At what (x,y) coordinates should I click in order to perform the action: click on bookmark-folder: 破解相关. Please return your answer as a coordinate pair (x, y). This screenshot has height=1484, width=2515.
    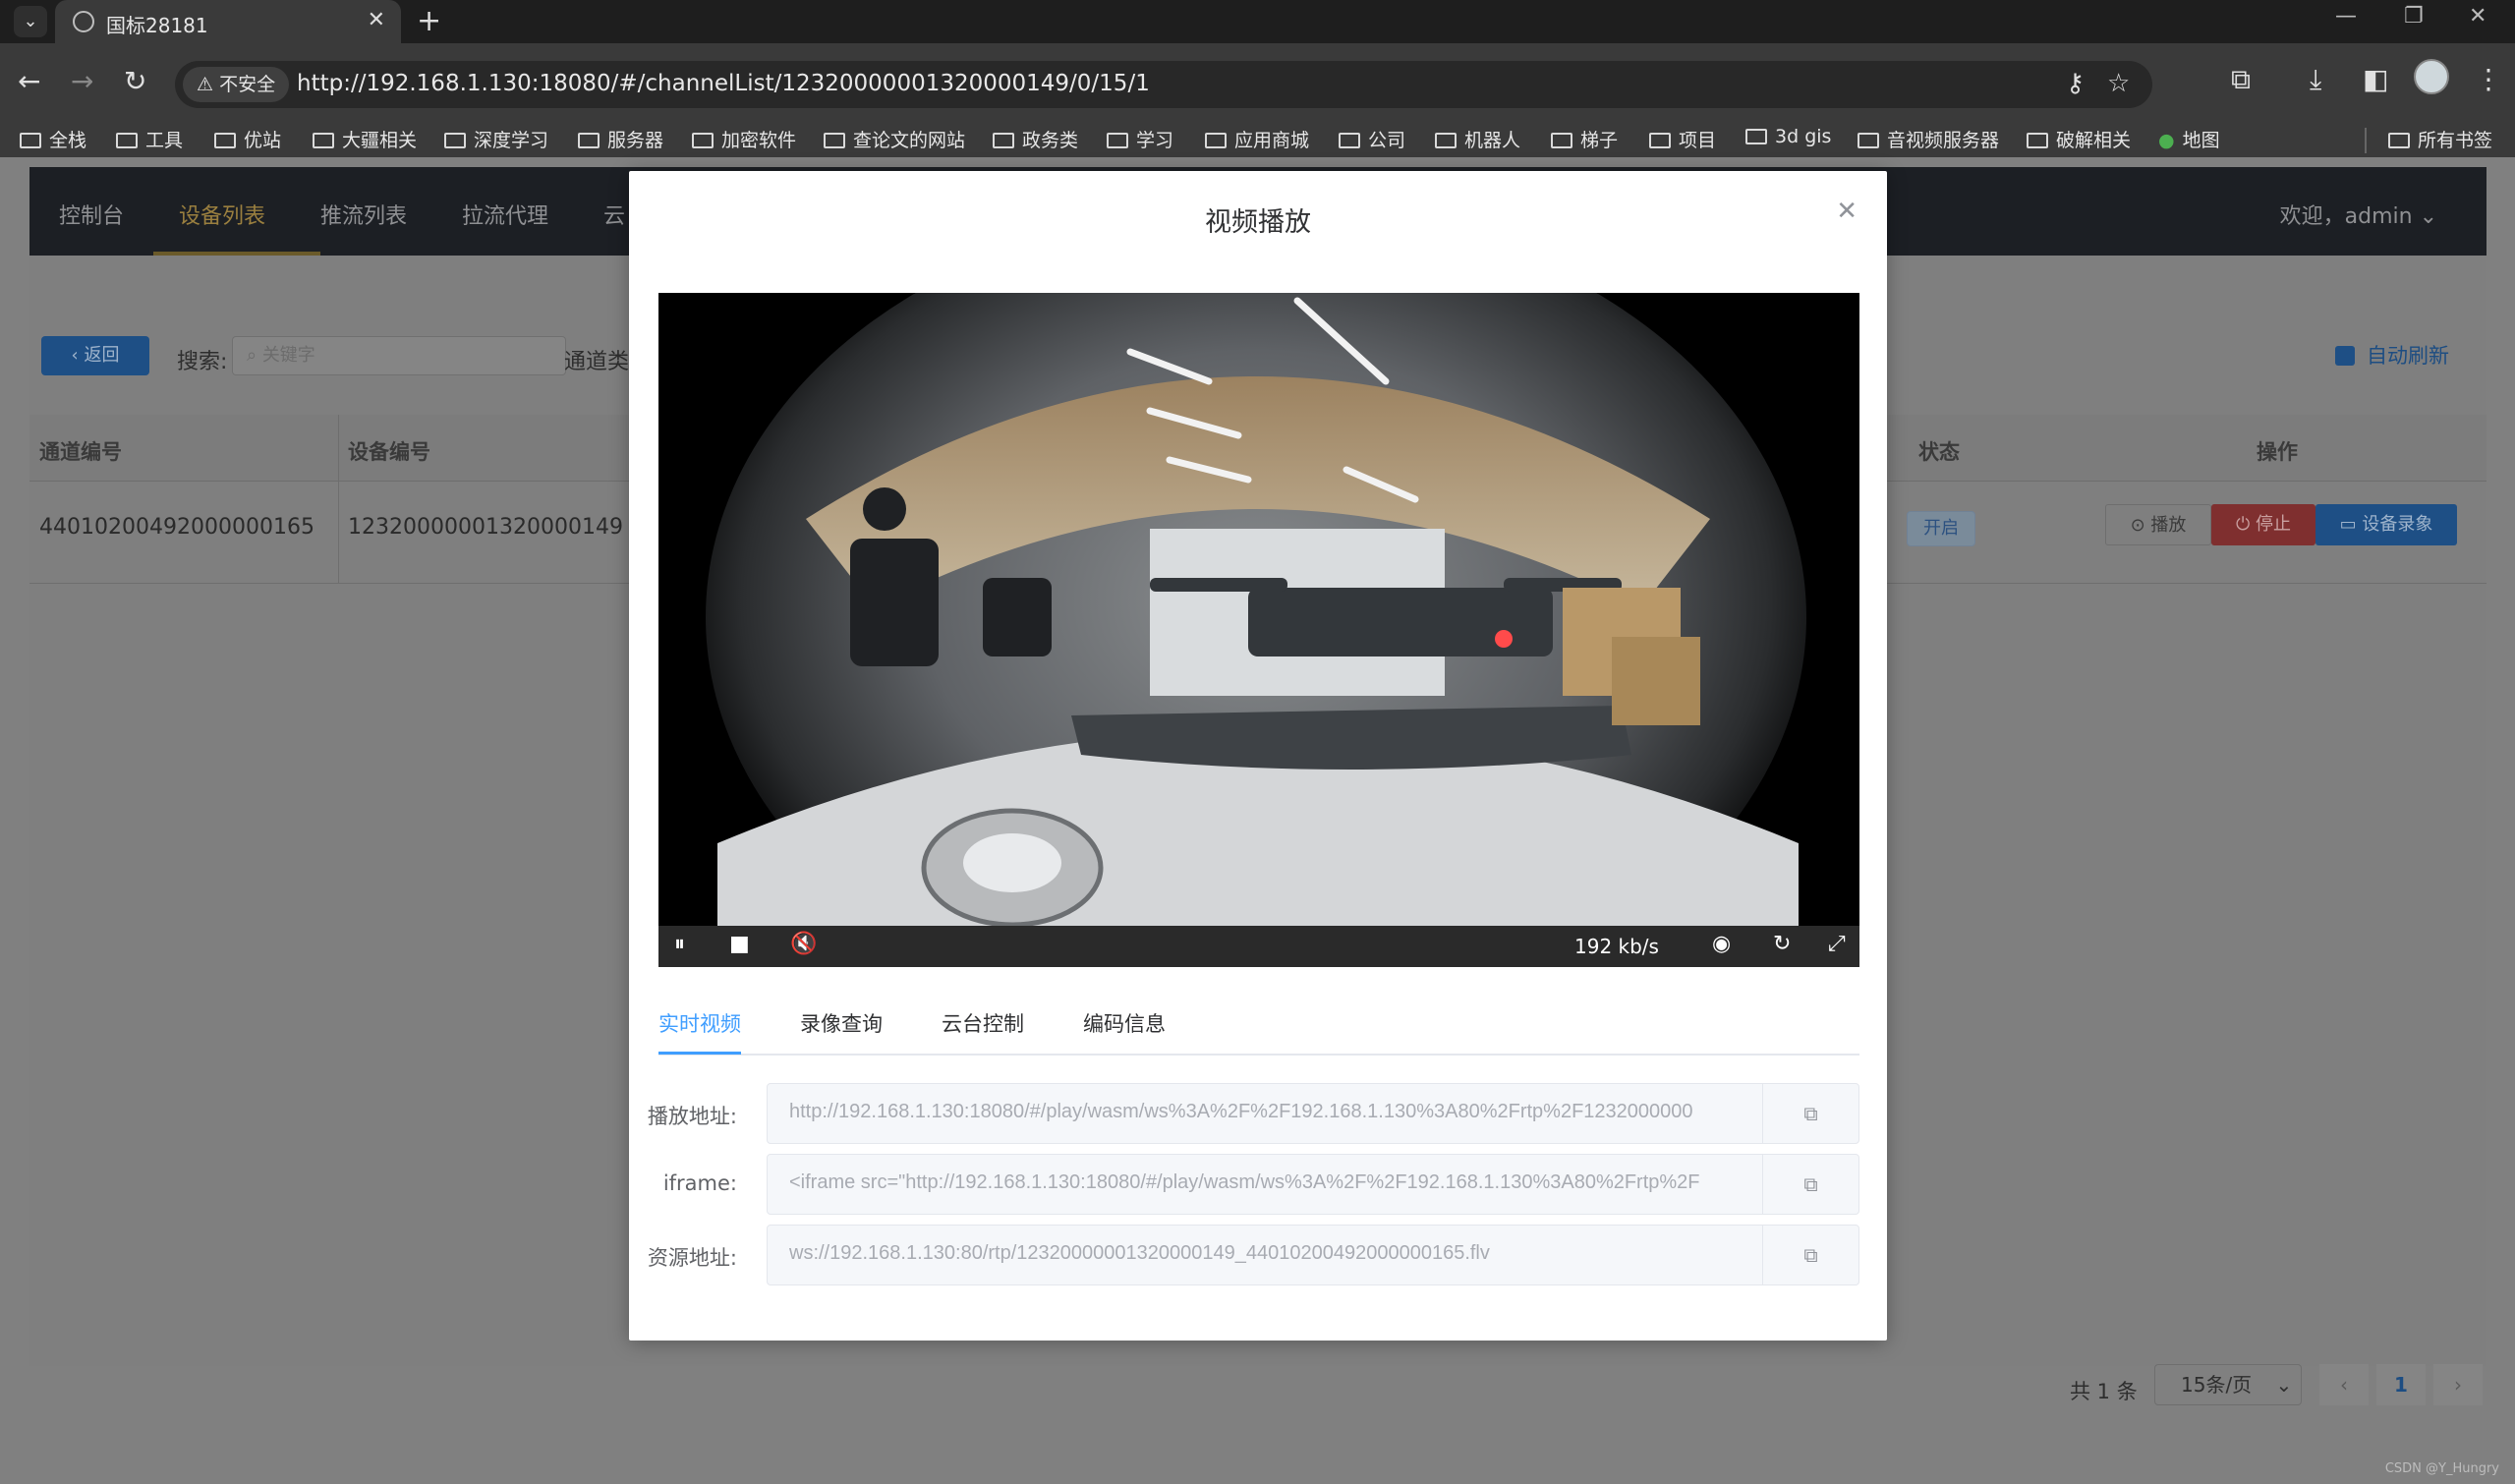
    Looking at the image, I should click on (2079, 139).